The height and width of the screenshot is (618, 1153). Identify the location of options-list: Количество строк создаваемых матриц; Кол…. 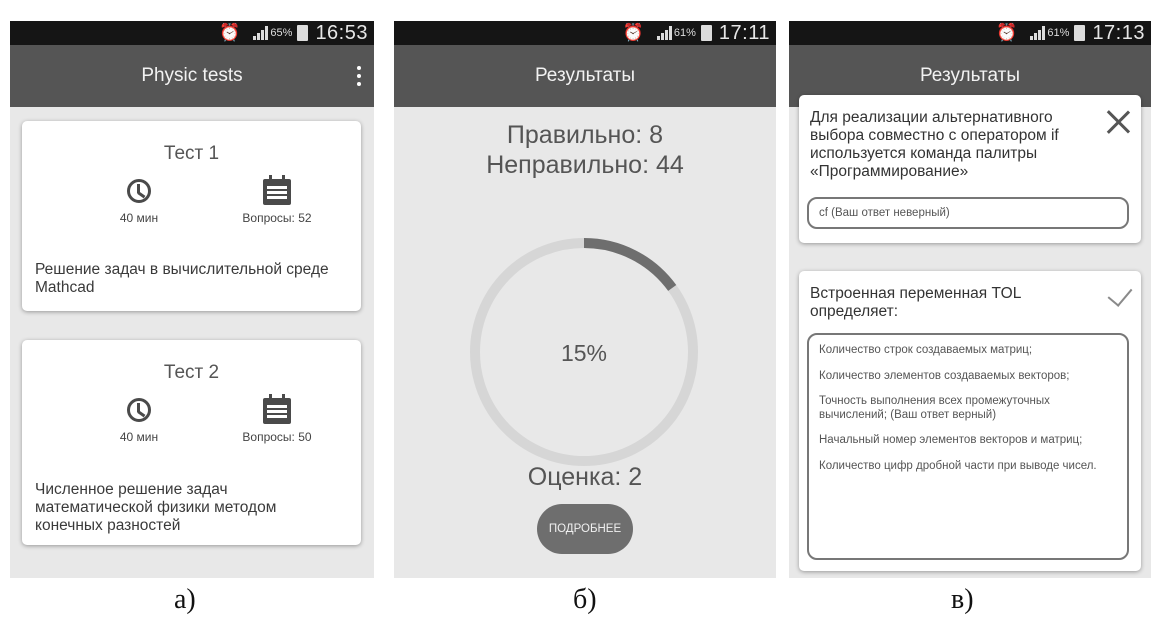
(968, 446).